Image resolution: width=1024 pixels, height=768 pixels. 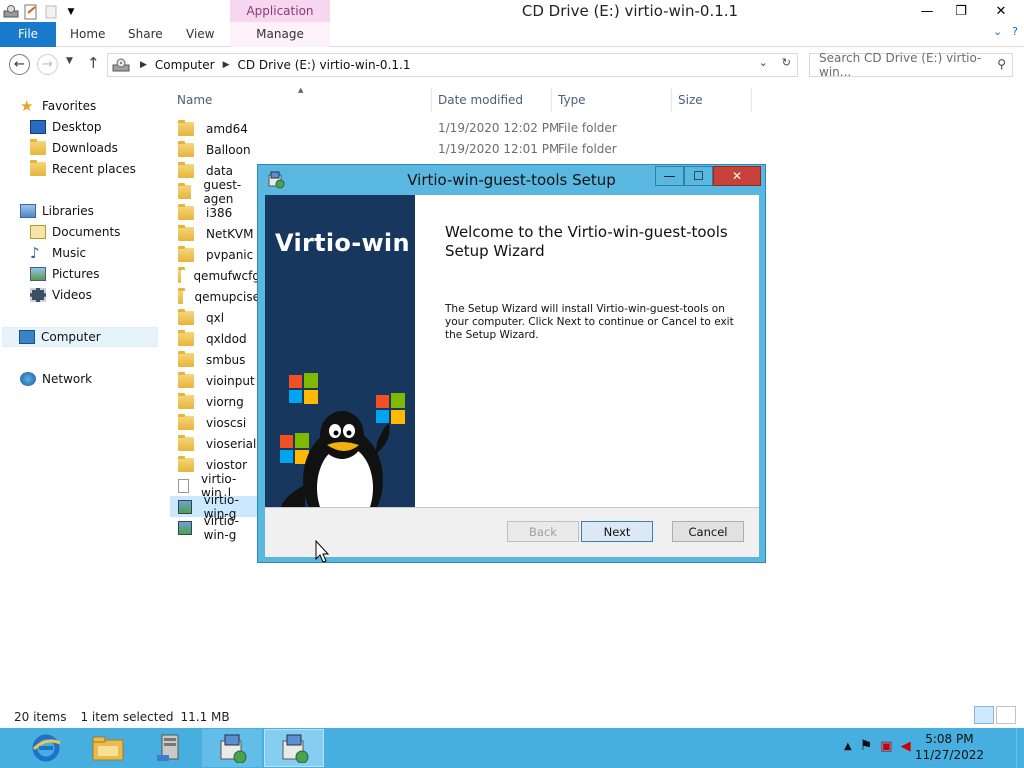 I want to click on file-row: vioscsi, so click(x=215, y=422).